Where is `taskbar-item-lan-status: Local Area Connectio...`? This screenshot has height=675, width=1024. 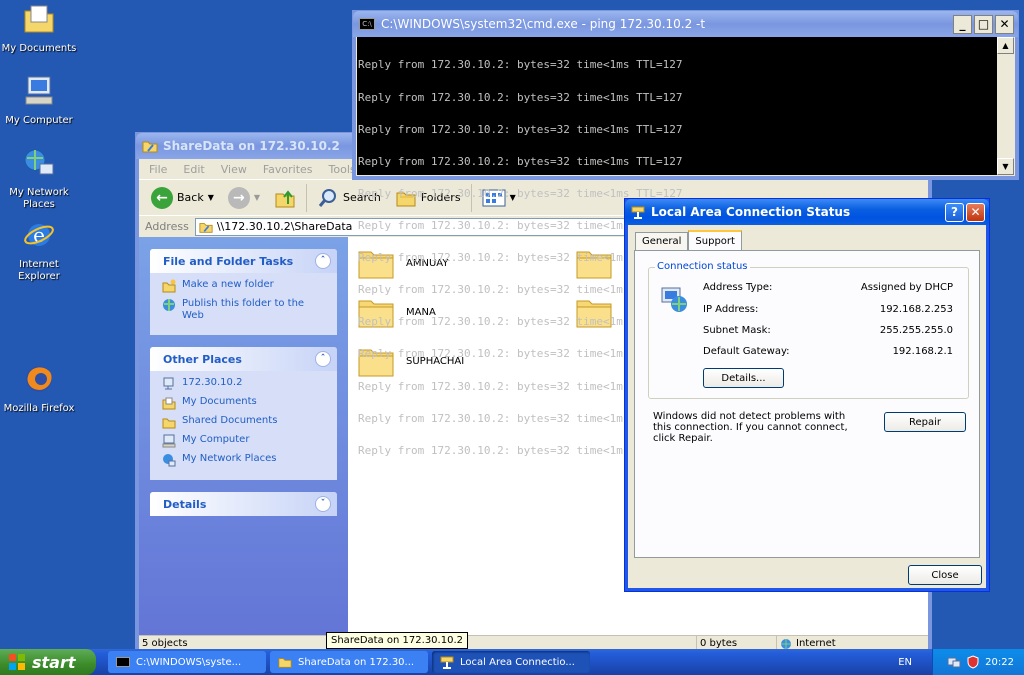
taskbar-item-lan-status: Local Area Connectio... is located at coordinates (511, 662).